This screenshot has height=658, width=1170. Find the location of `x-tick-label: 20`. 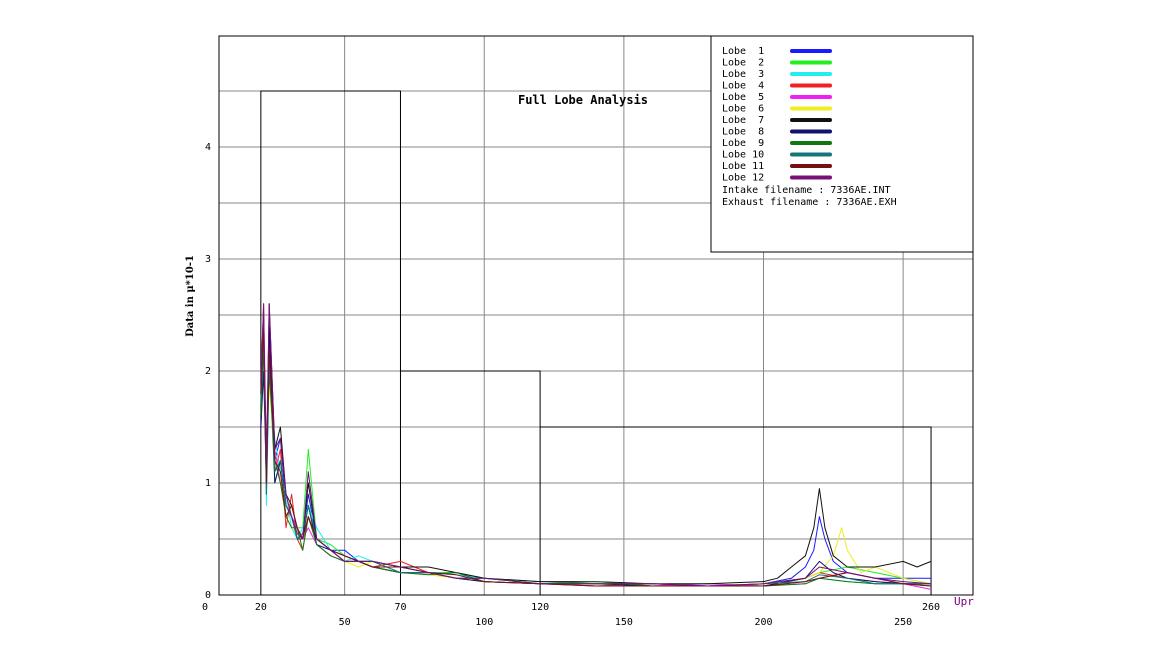

x-tick-label: 20 is located at coordinates (261, 607).